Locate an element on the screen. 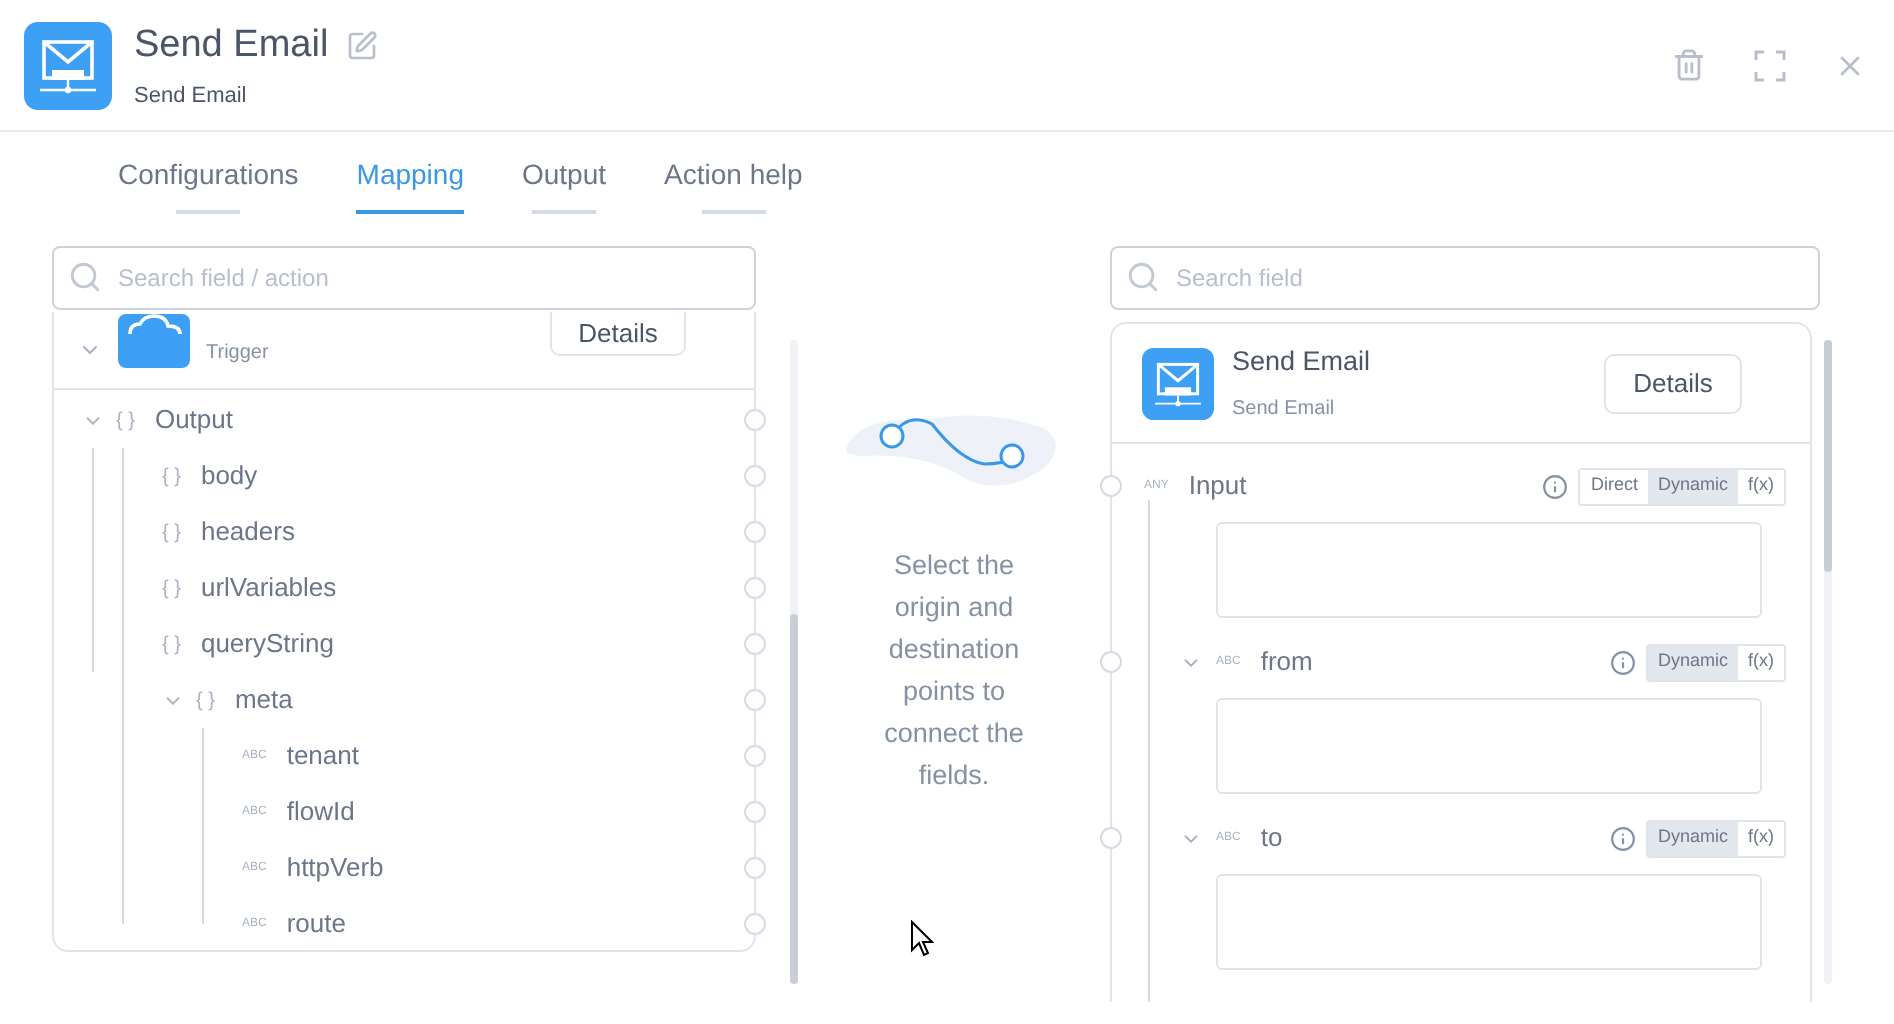  delete-icon is located at coordinates (1689, 65).